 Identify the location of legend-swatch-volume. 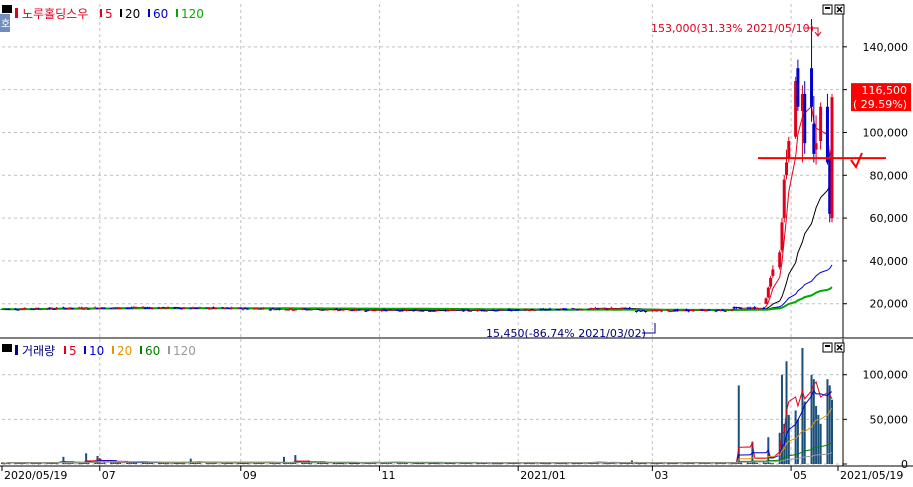
(16, 350).